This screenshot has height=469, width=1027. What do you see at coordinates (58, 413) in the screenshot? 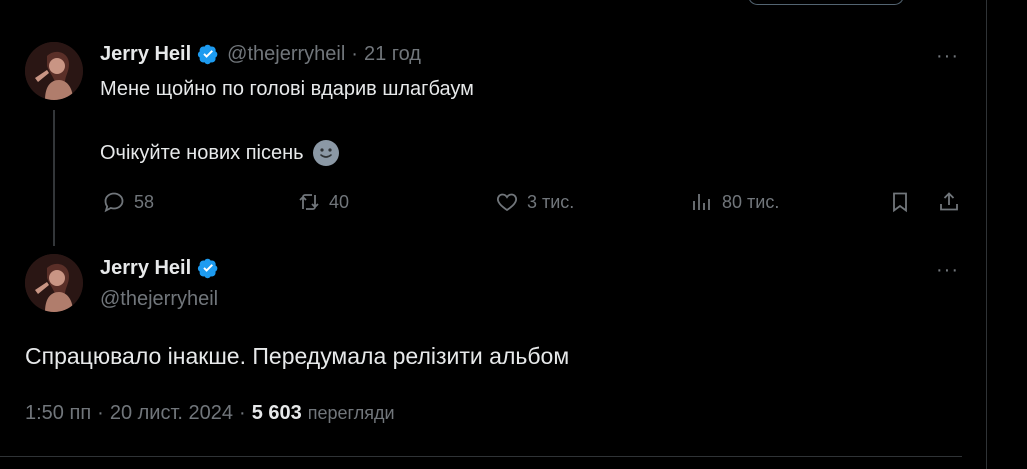
I see `tweet-time: 1:50 пп` at bounding box center [58, 413].